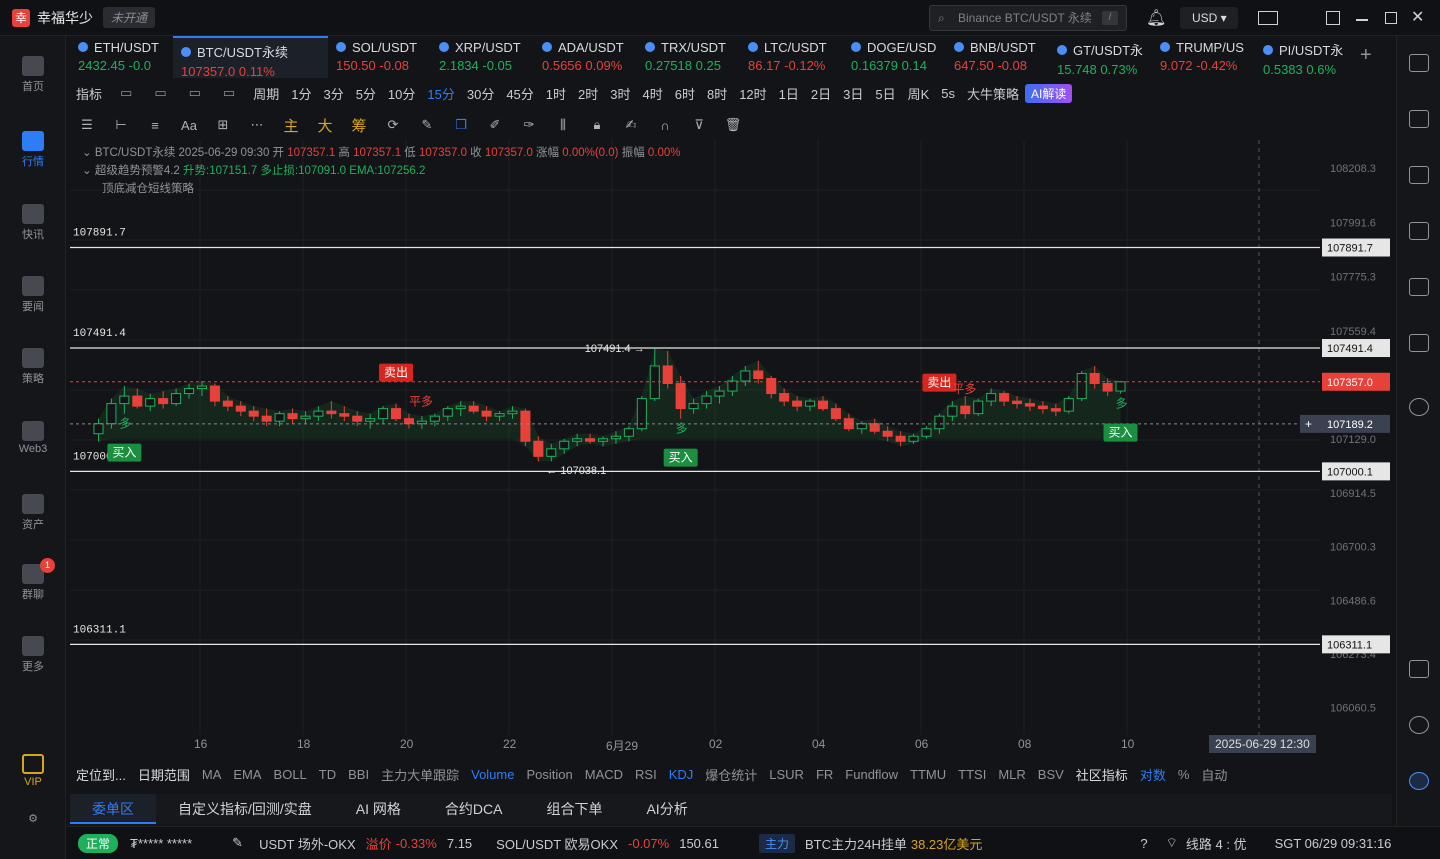 This screenshot has height=859, width=1440. I want to click on indicator-tab-8: Volume, so click(492, 774).